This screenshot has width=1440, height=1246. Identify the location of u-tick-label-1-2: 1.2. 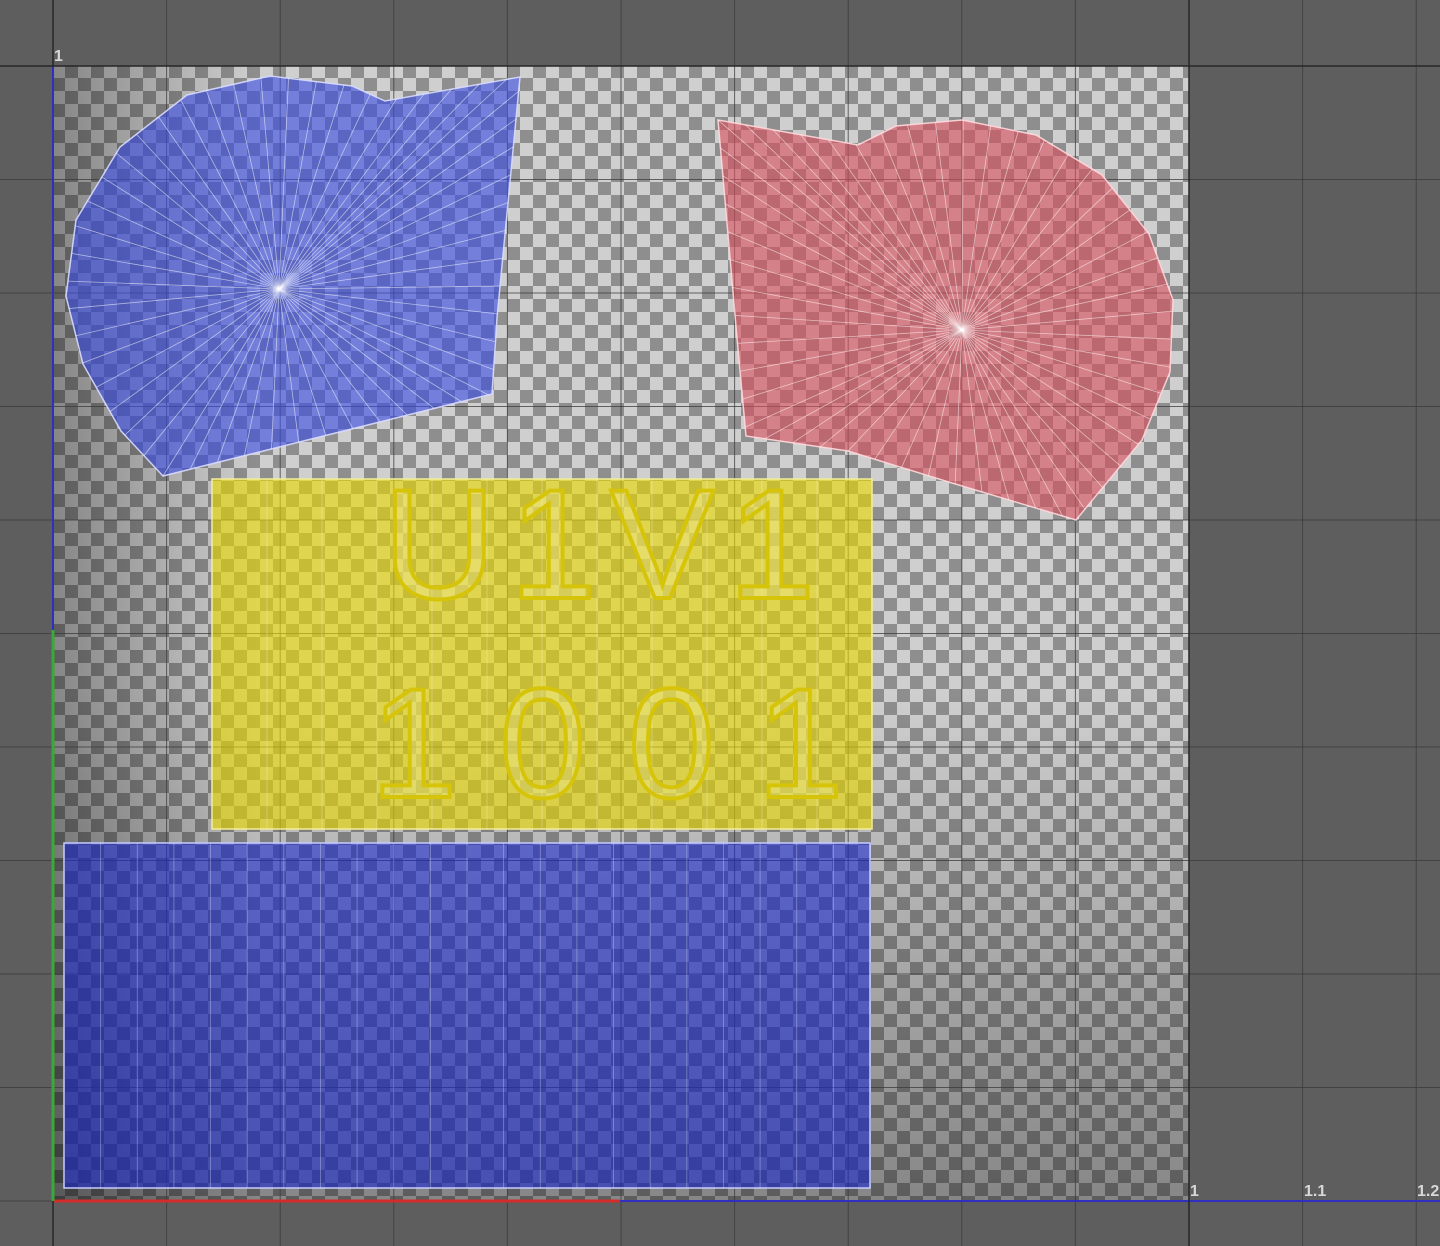
(1428, 1191).